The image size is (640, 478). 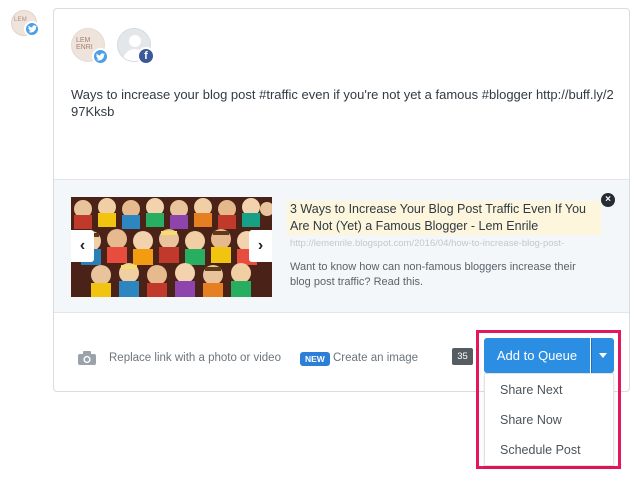 I want to click on character-counter: 35, so click(x=462, y=356).